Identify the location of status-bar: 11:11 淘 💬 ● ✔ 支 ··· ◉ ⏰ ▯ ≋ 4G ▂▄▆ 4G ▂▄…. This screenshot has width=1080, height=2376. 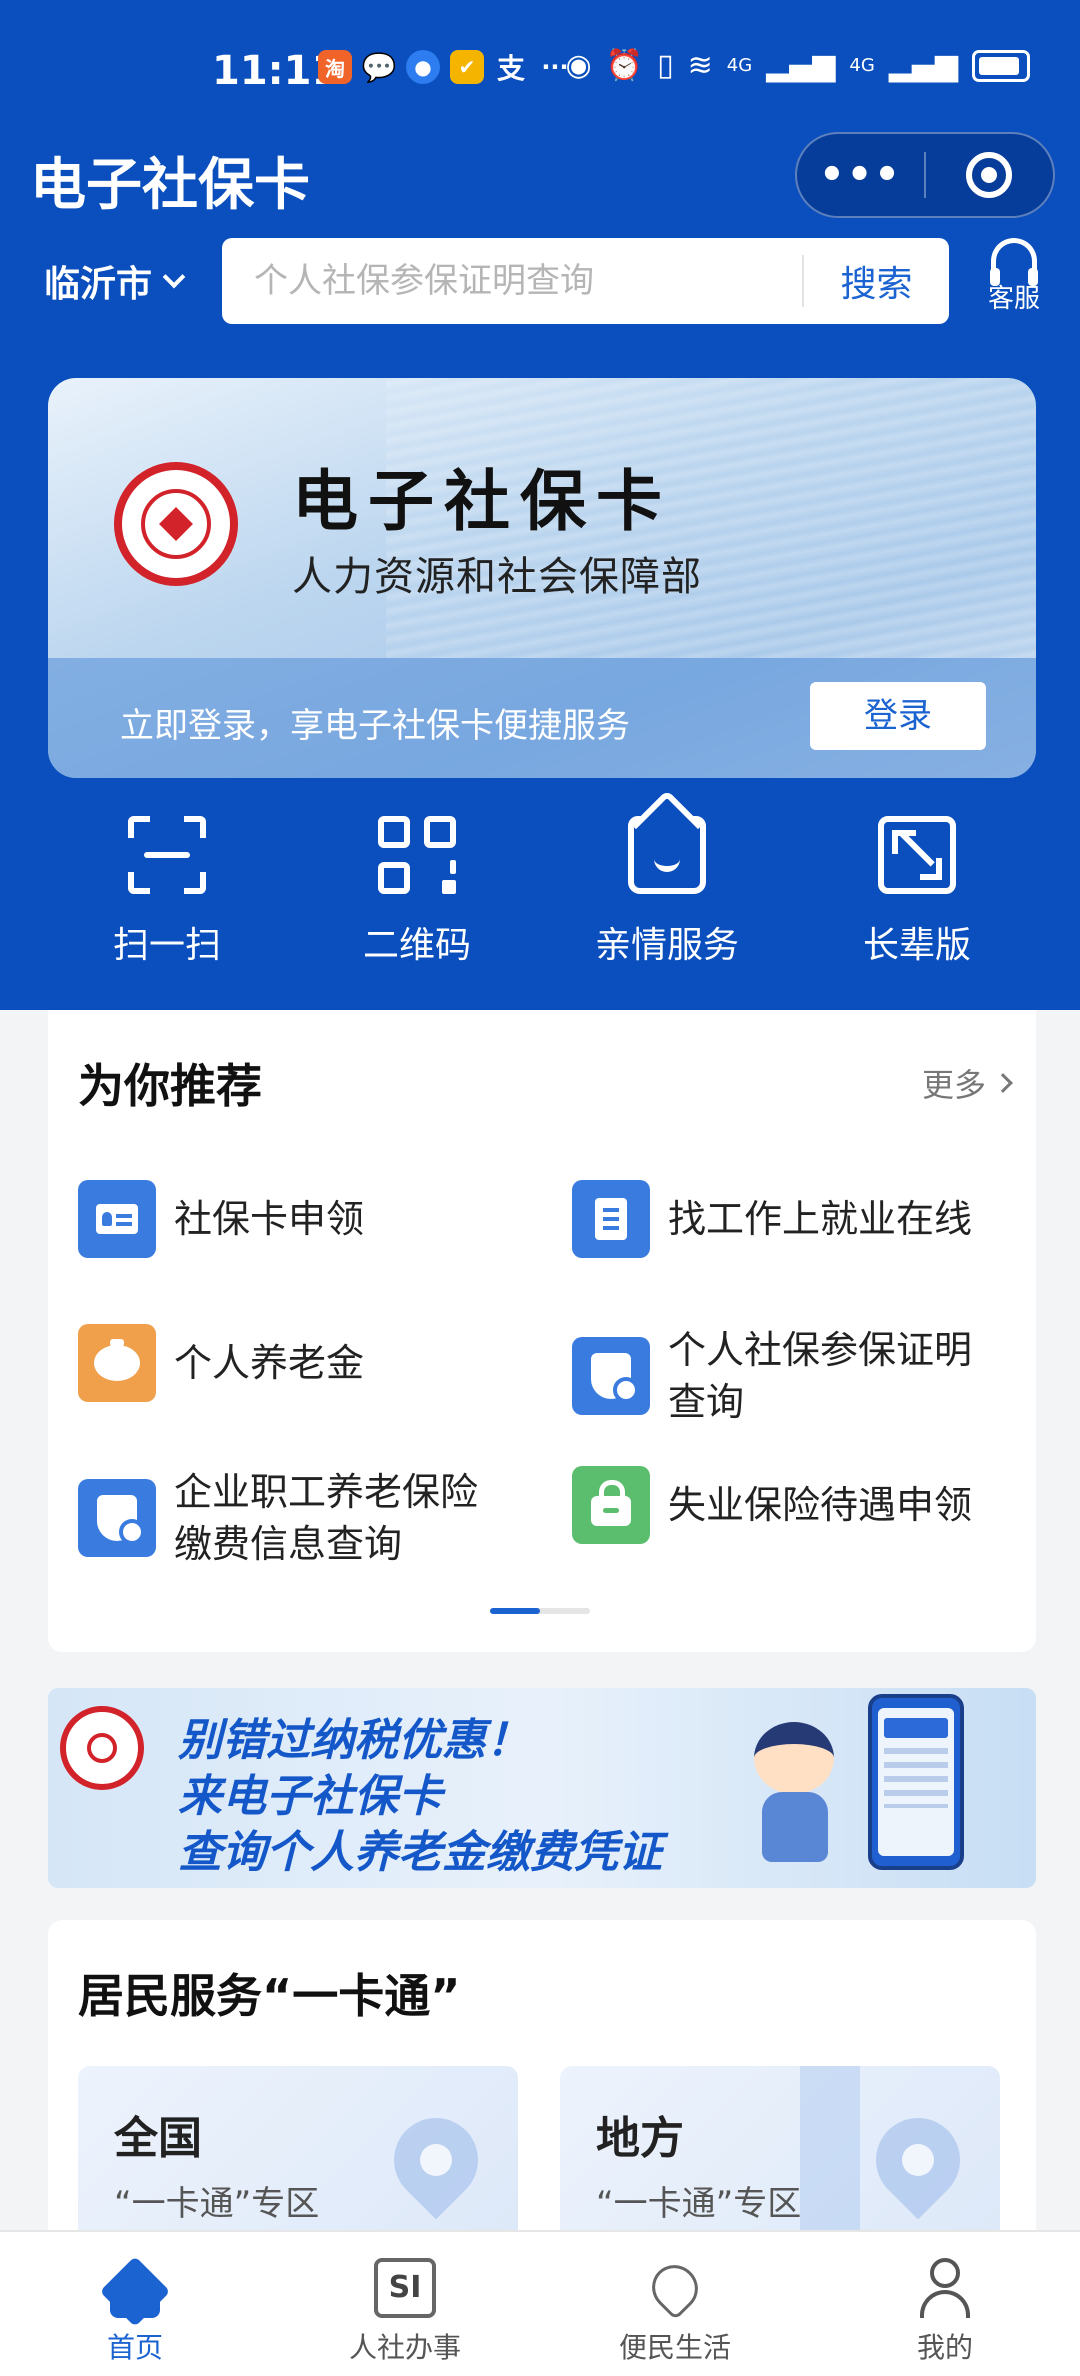
(540, 70).